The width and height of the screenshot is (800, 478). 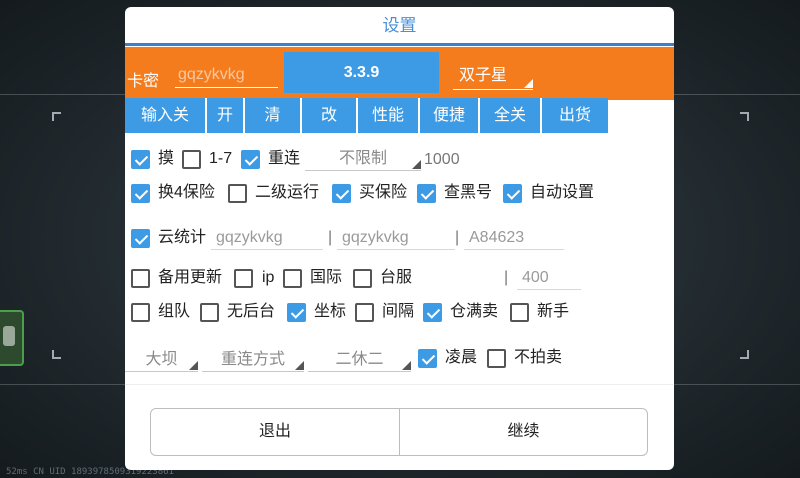 I want to click on mo-label: 摸, so click(x=166, y=158).